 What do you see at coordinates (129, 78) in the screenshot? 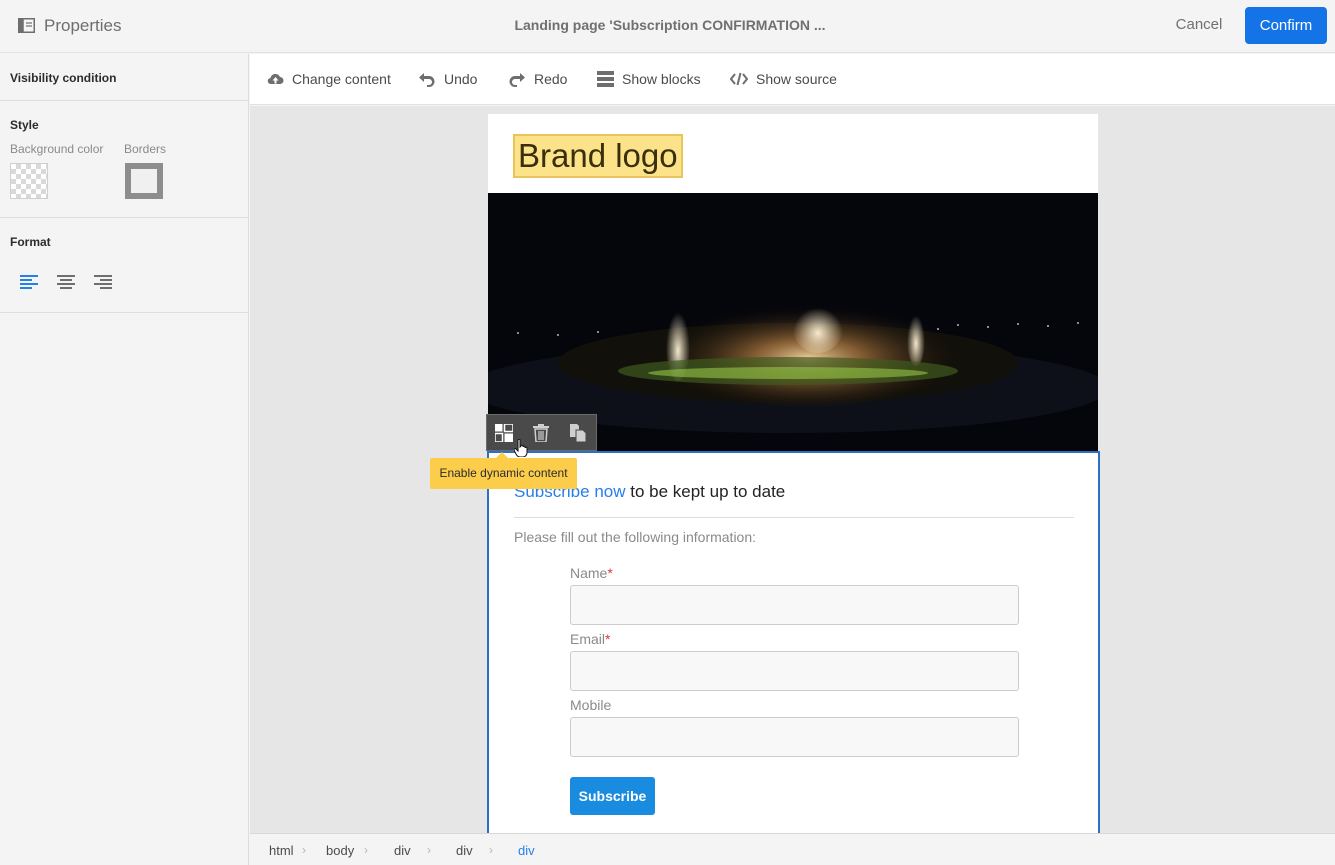
I see `visibility-condition-label: Visibility condition` at bounding box center [129, 78].